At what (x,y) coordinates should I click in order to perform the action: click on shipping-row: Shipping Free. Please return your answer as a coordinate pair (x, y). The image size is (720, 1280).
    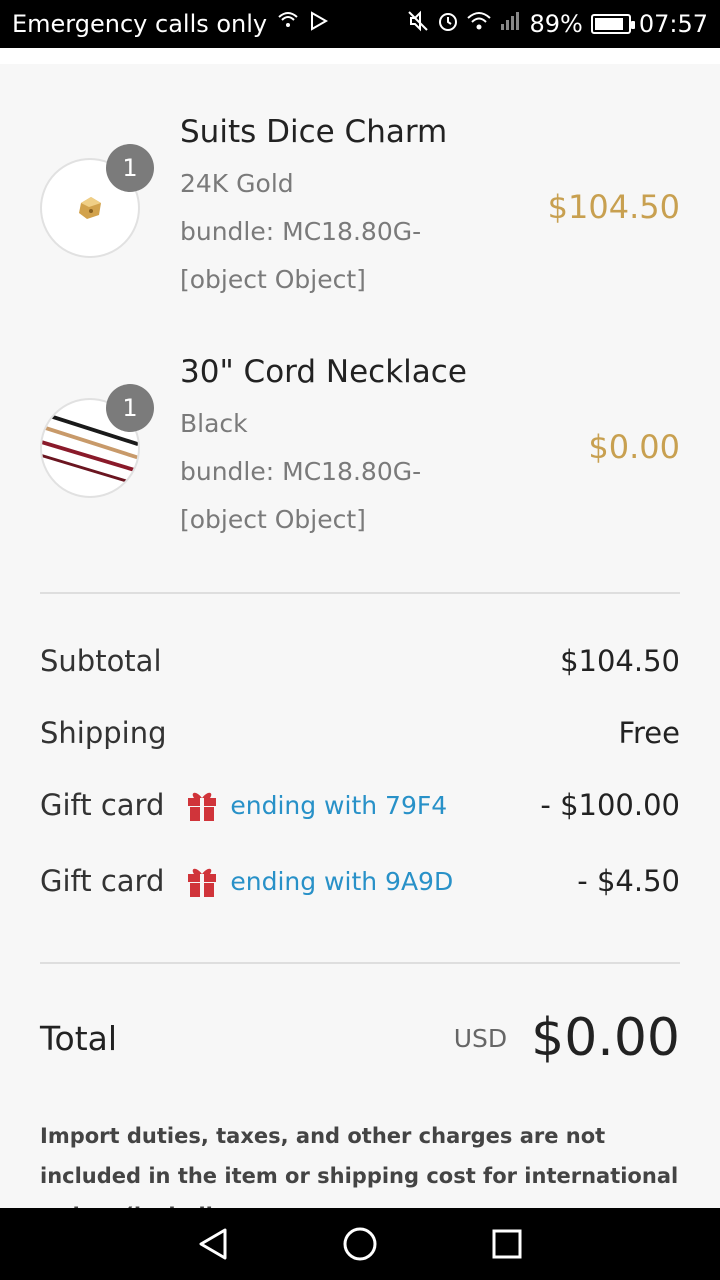
    Looking at the image, I should click on (360, 733).